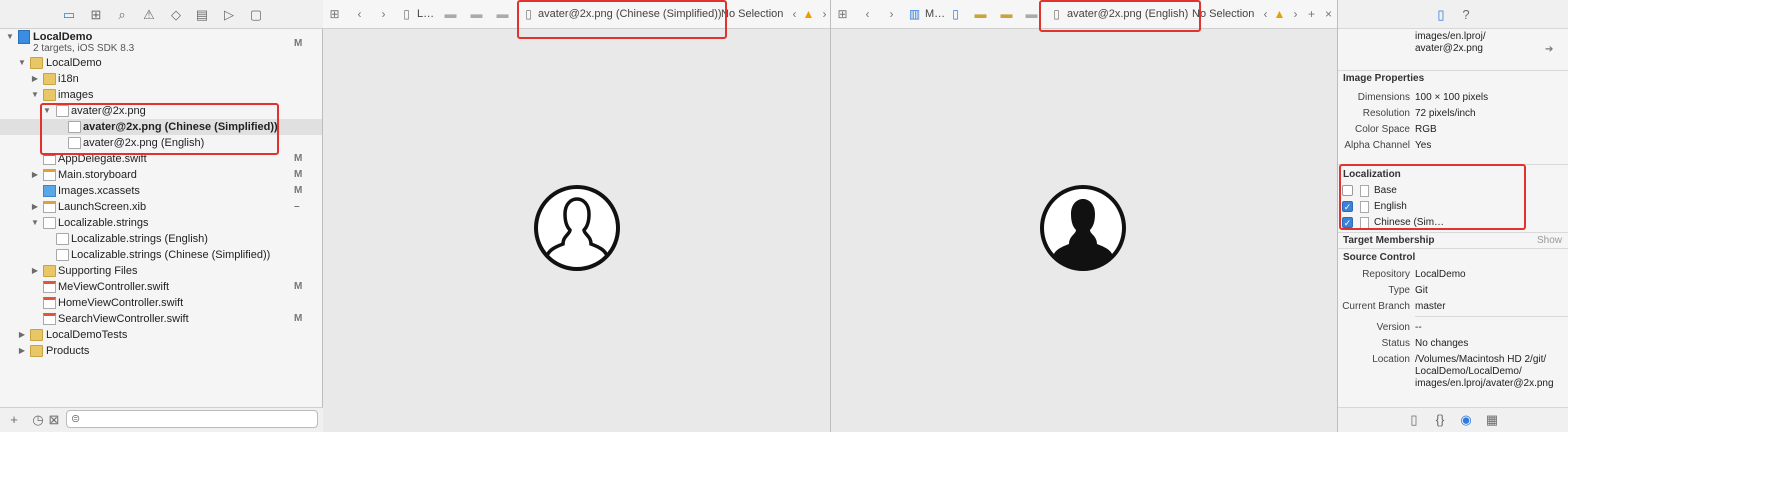 The height and width of the screenshot is (486, 1769). I want to click on add-editor-icon: +, so click(1311, 14).